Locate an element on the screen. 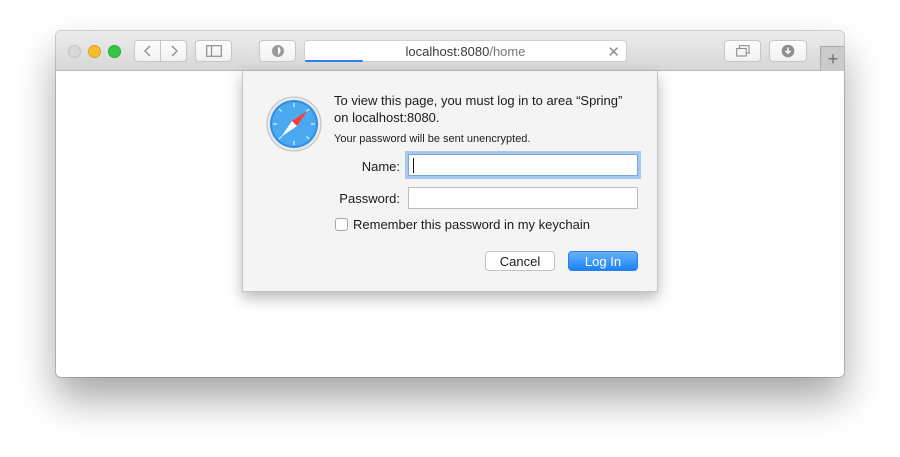 The height and width of the screenshot is (457, 900). minimize-window-button is located at coordinates (94, 51).